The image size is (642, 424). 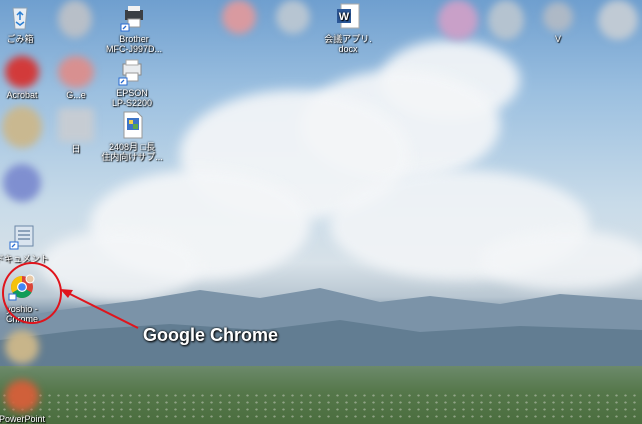 I want to click on annotation-arrow, so click(x=99, y=309).